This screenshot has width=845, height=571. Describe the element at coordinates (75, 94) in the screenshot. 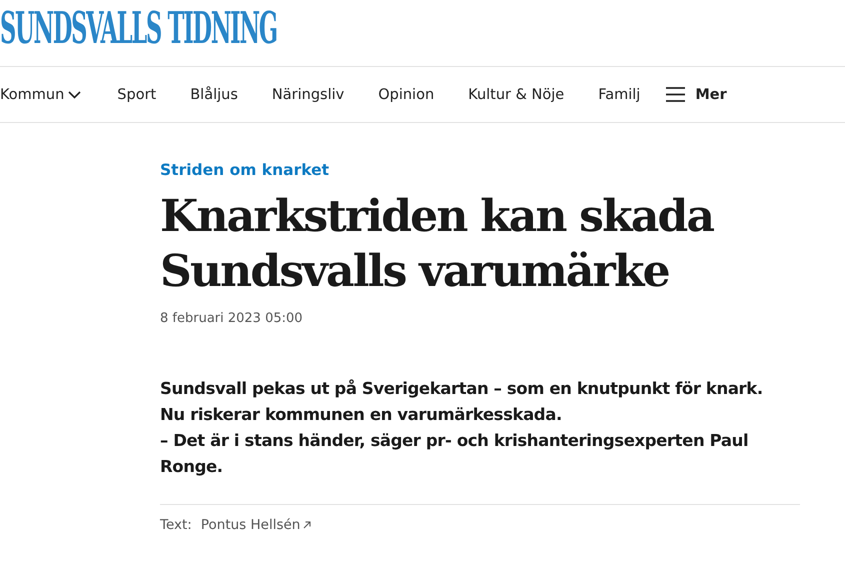

I see `chevron-down-icon` at that location.